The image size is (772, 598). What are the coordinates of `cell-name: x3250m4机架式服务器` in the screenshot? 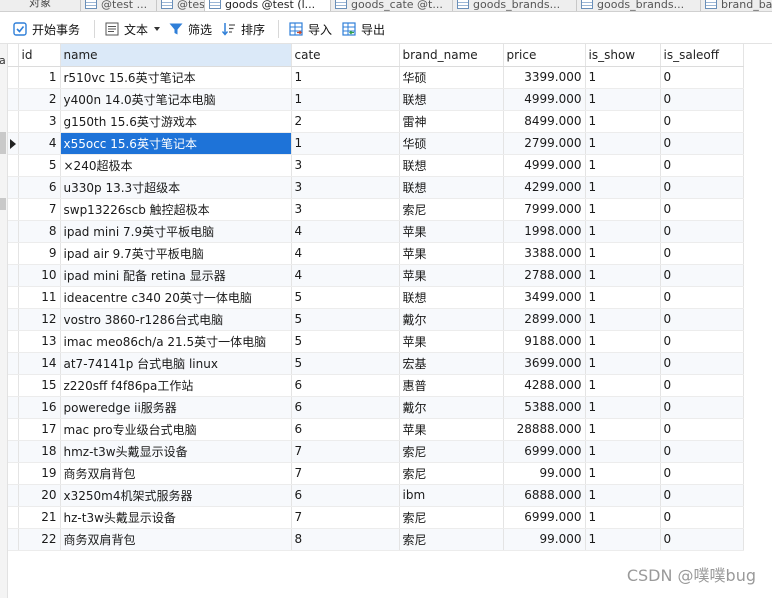 It's located at (176, 495).